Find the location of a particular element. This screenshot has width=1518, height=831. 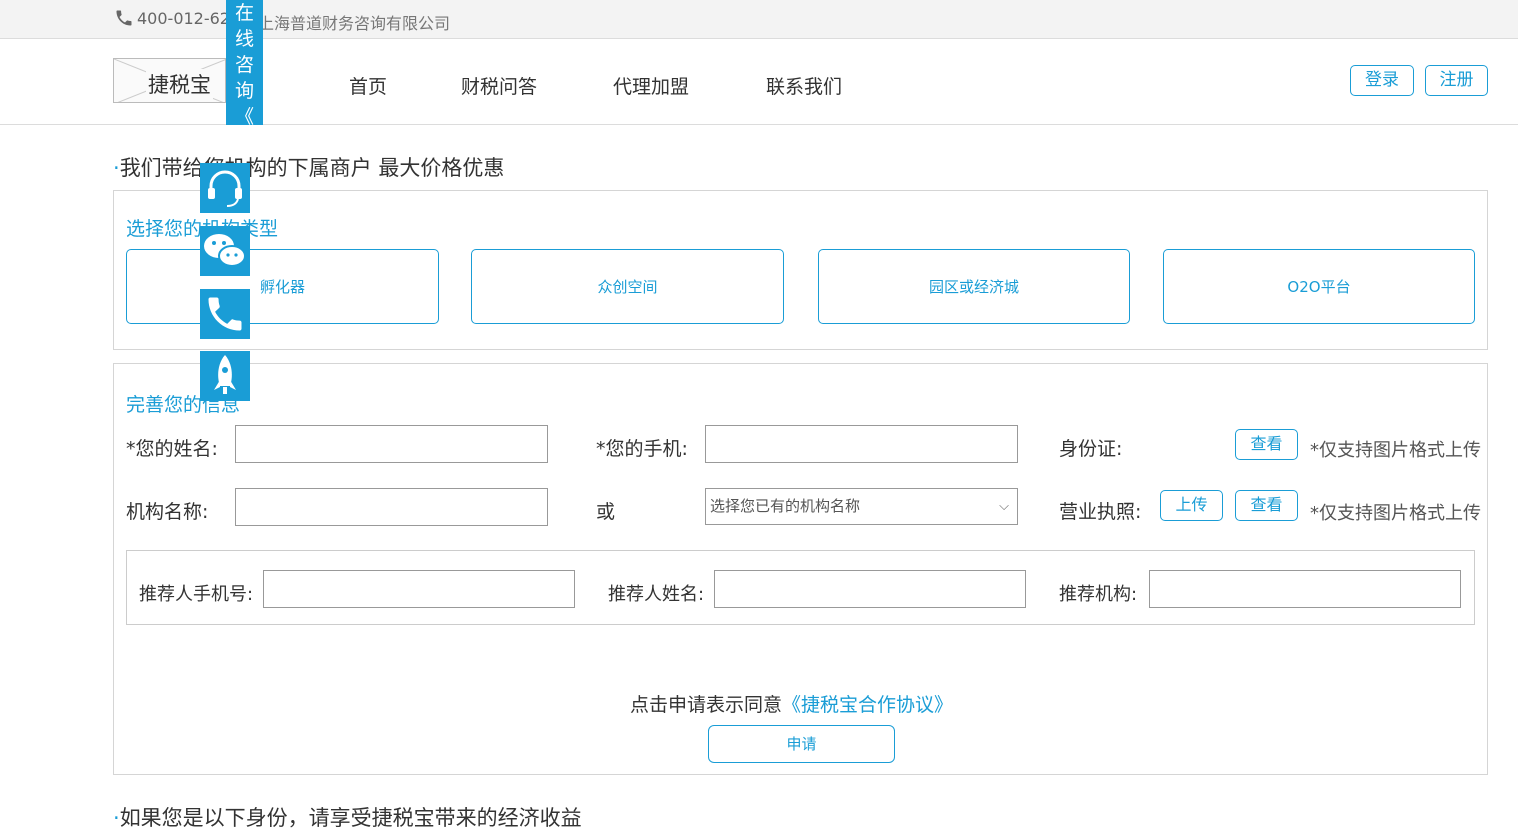

section-title-discount: ·我们带给您机构的下属商户 最大价格优惠 is located at coordinates (308, 167).